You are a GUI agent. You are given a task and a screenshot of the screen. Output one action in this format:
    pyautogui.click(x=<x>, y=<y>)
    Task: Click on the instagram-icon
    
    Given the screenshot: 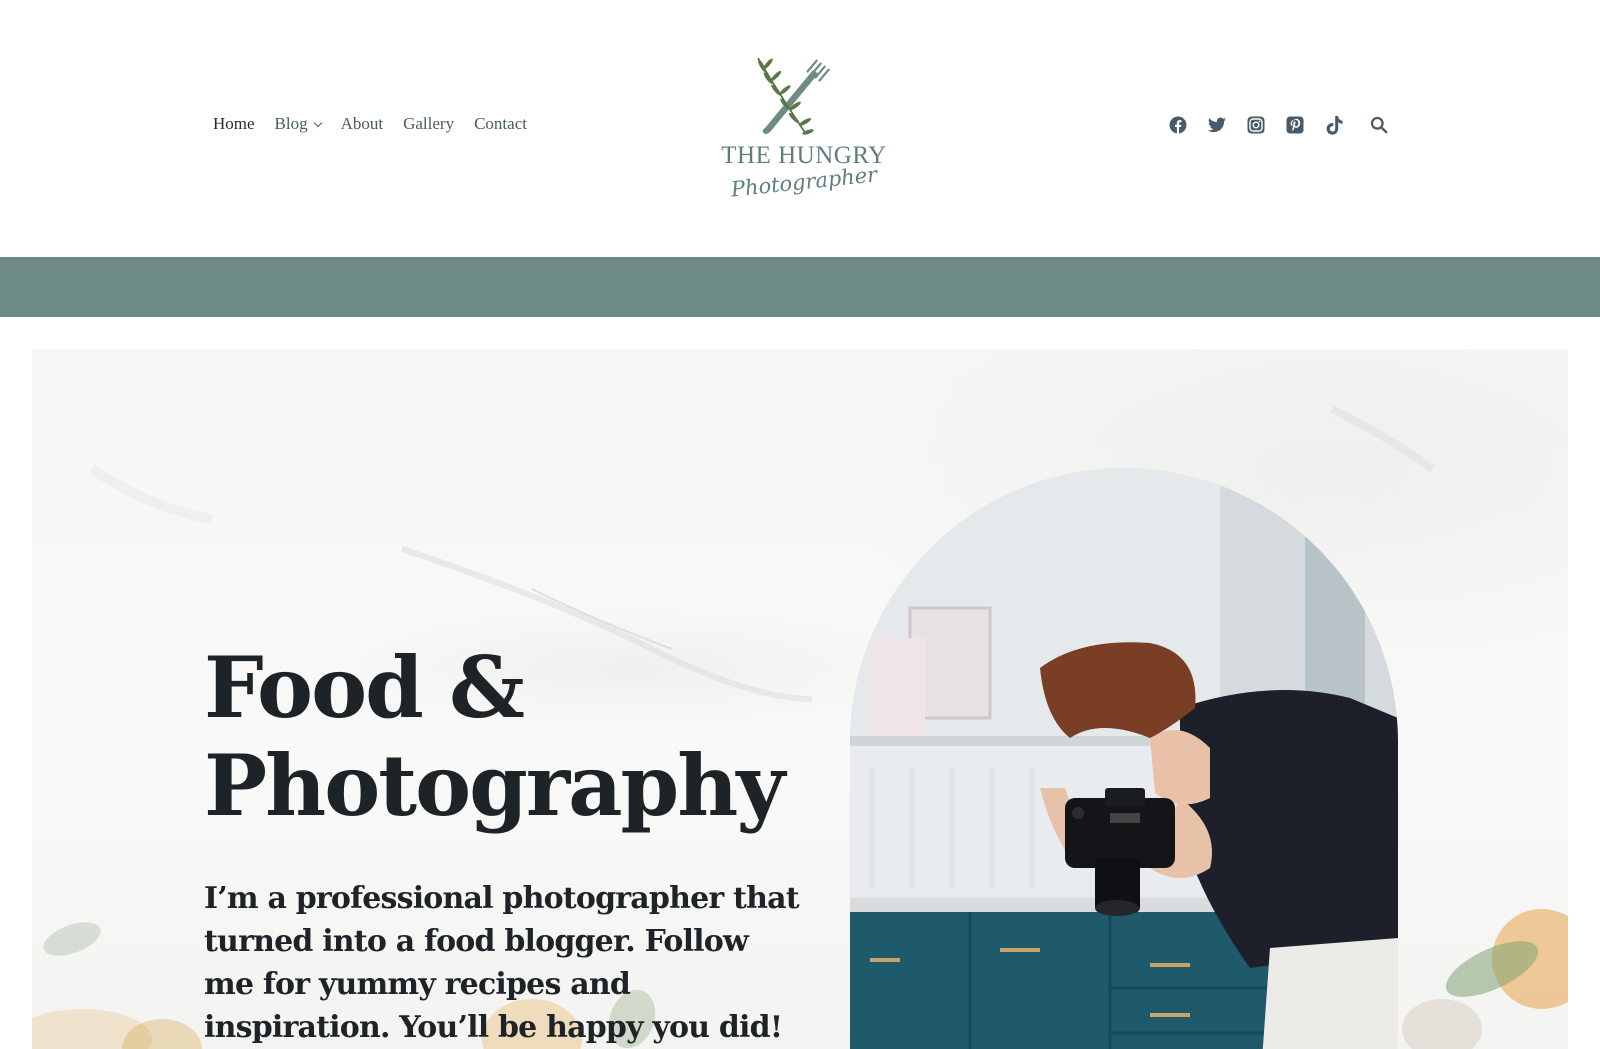 What is the action you would take?
    pyautogui.click(x=1256, y=125)
    